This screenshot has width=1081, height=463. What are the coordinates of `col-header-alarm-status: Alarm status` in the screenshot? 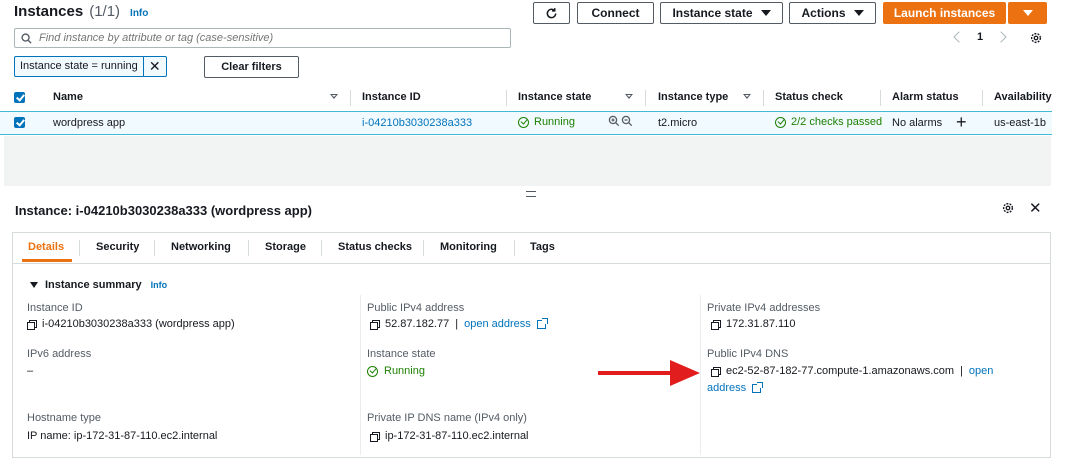 It's located at (925, 97).